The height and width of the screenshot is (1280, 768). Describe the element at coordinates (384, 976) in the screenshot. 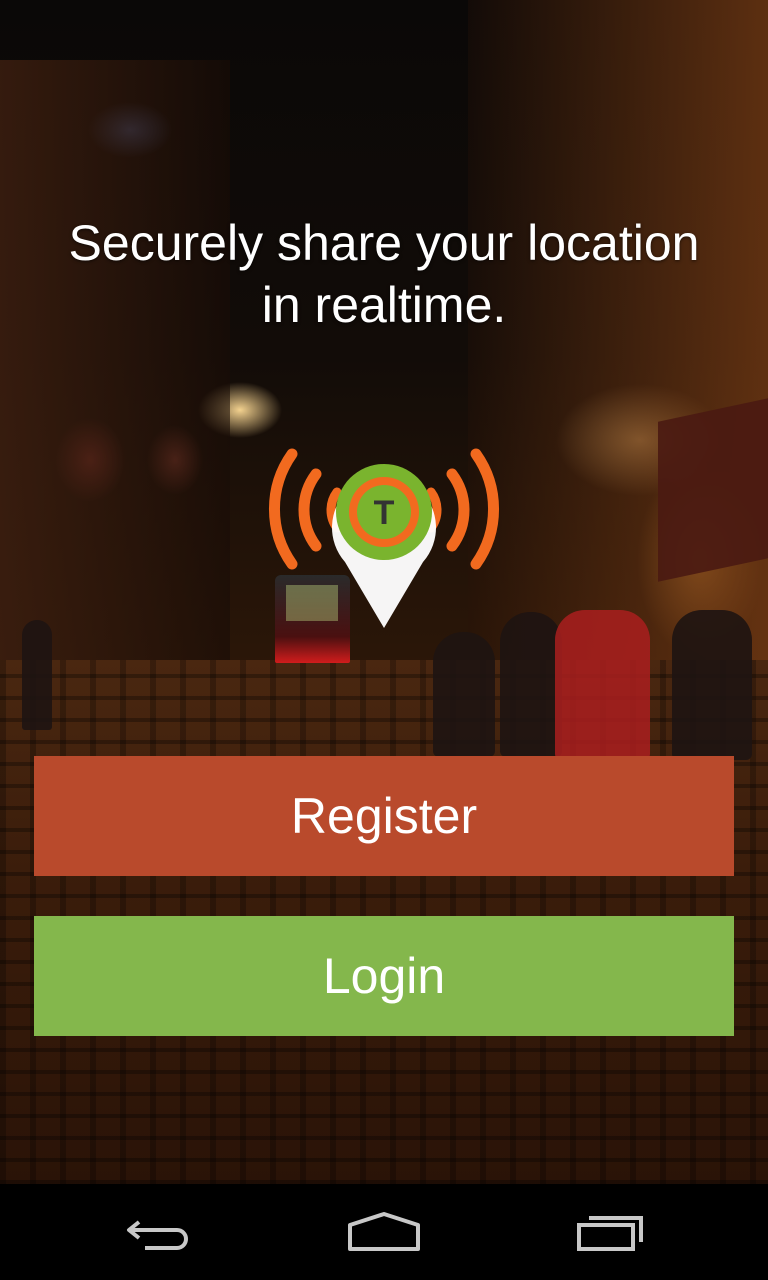

I see `login-button: Login` at that location.